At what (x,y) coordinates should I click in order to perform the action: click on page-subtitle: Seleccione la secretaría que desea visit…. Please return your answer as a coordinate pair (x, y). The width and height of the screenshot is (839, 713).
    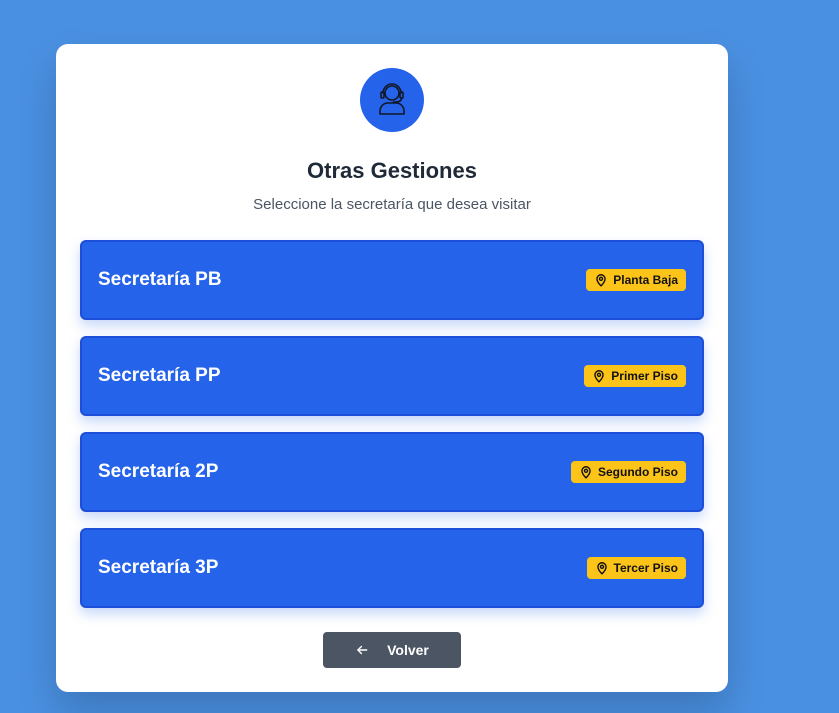
    Looking at the image, I should click on (392, 204).